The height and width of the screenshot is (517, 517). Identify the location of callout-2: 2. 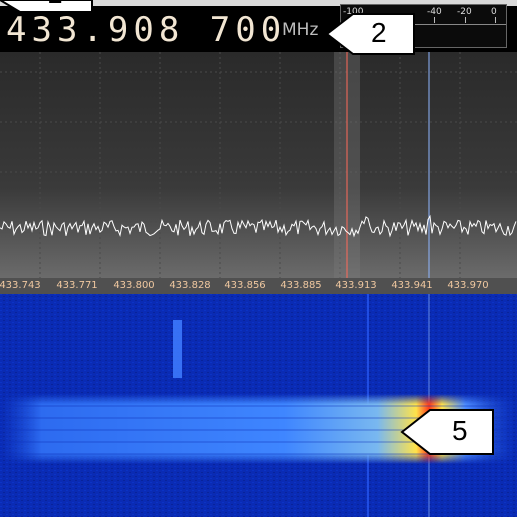
(371, 34).